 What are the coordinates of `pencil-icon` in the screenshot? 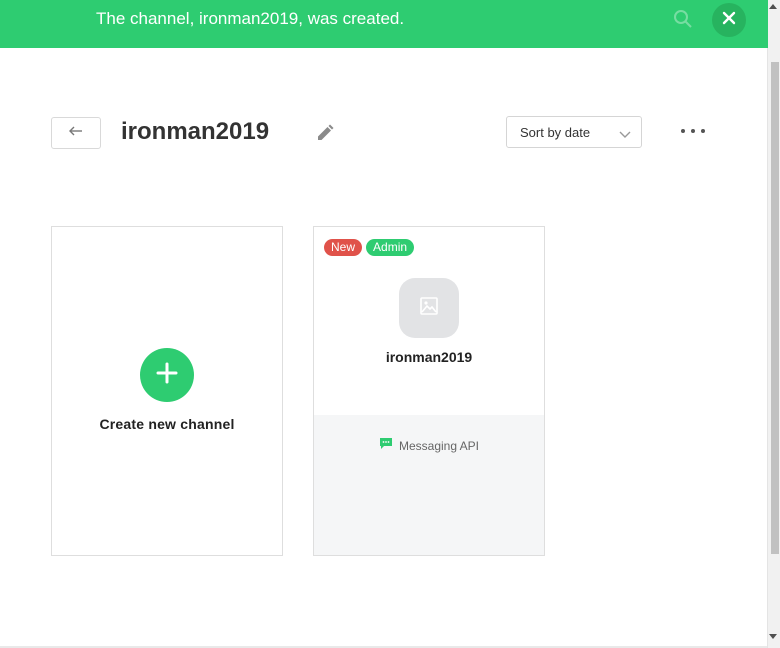 It's located at (325, 135).